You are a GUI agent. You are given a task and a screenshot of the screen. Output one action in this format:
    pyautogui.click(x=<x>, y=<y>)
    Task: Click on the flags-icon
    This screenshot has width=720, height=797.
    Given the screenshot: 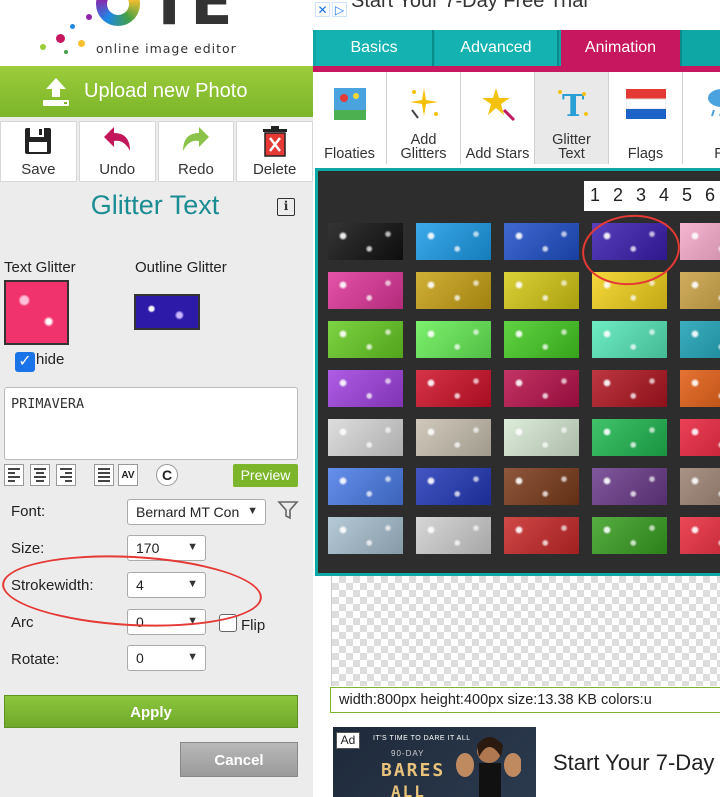 What is the action you would take?
    pyautogui.click(x=645, y=104)
    